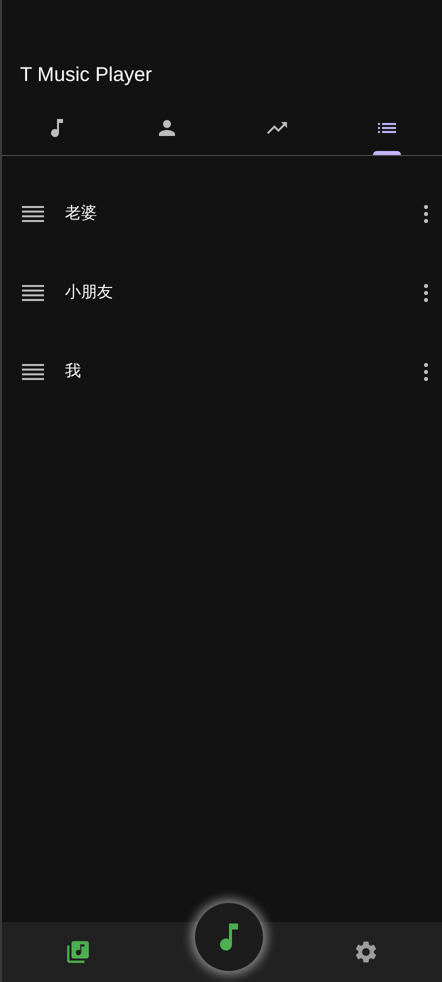 The height and width of the screenshot is (982, 442). Describe the element at coordinates (243, 214) in the screenshot. I see `playlist-name: 老婆` at that location.